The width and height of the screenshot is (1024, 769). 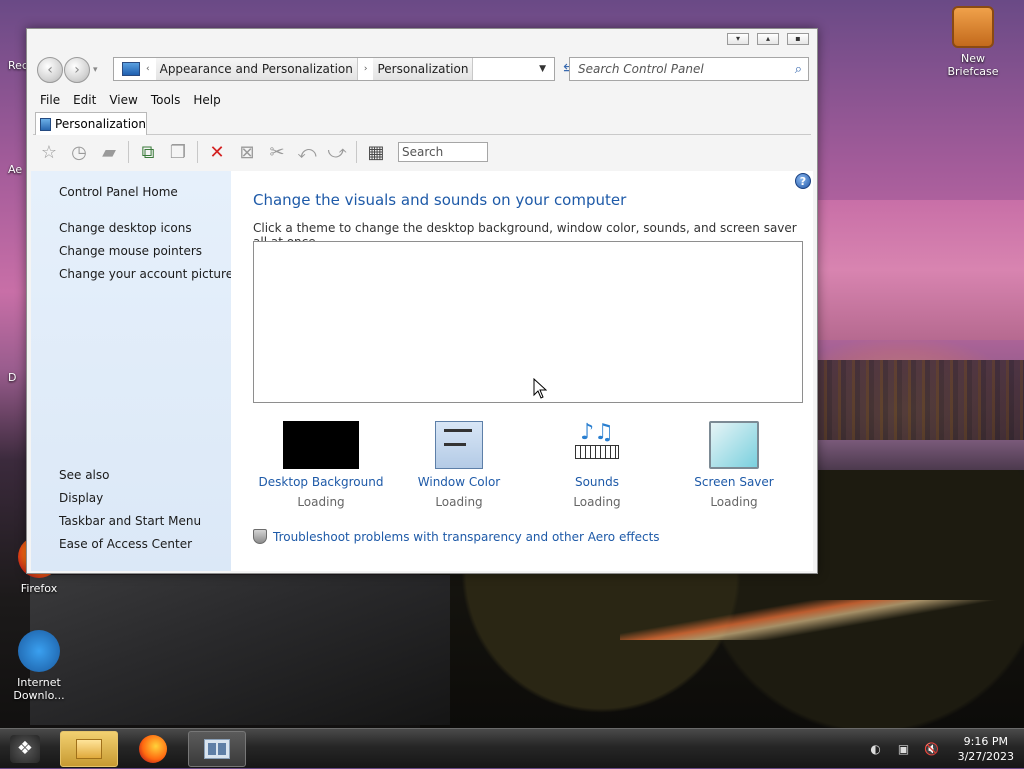 I want to click on taskbar-control-panel, so click(x=217, y=749).